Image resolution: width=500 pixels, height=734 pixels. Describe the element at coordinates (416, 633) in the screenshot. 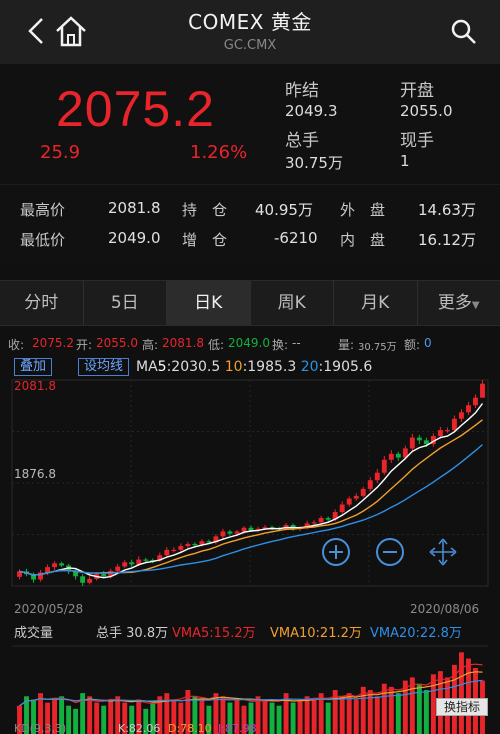

I see `vma20: VMA20:22.8万` at that location.